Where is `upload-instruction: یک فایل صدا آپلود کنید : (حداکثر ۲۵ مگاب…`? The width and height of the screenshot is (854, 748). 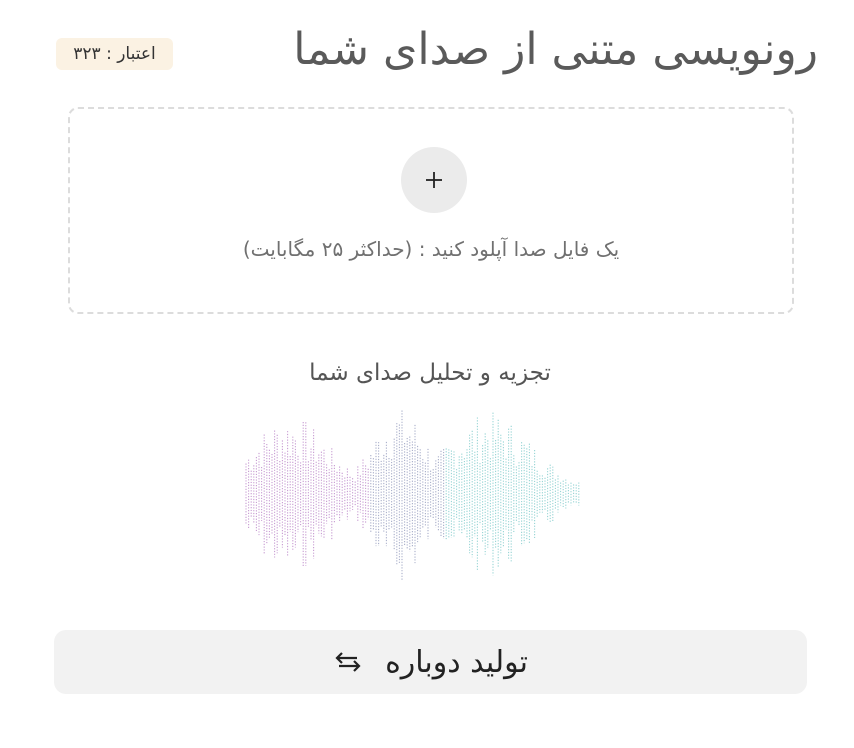 upload-instruction: یک فایل صدا آپلود کنید : (حداکثر ۲۵ مگاب… is located at coordinates (431, 249).